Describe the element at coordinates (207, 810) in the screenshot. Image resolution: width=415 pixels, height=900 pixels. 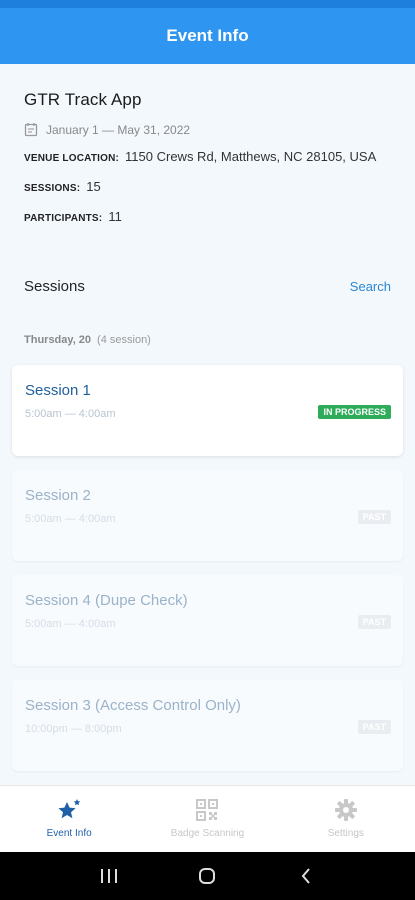
I see `qr-code-icon` at that location.